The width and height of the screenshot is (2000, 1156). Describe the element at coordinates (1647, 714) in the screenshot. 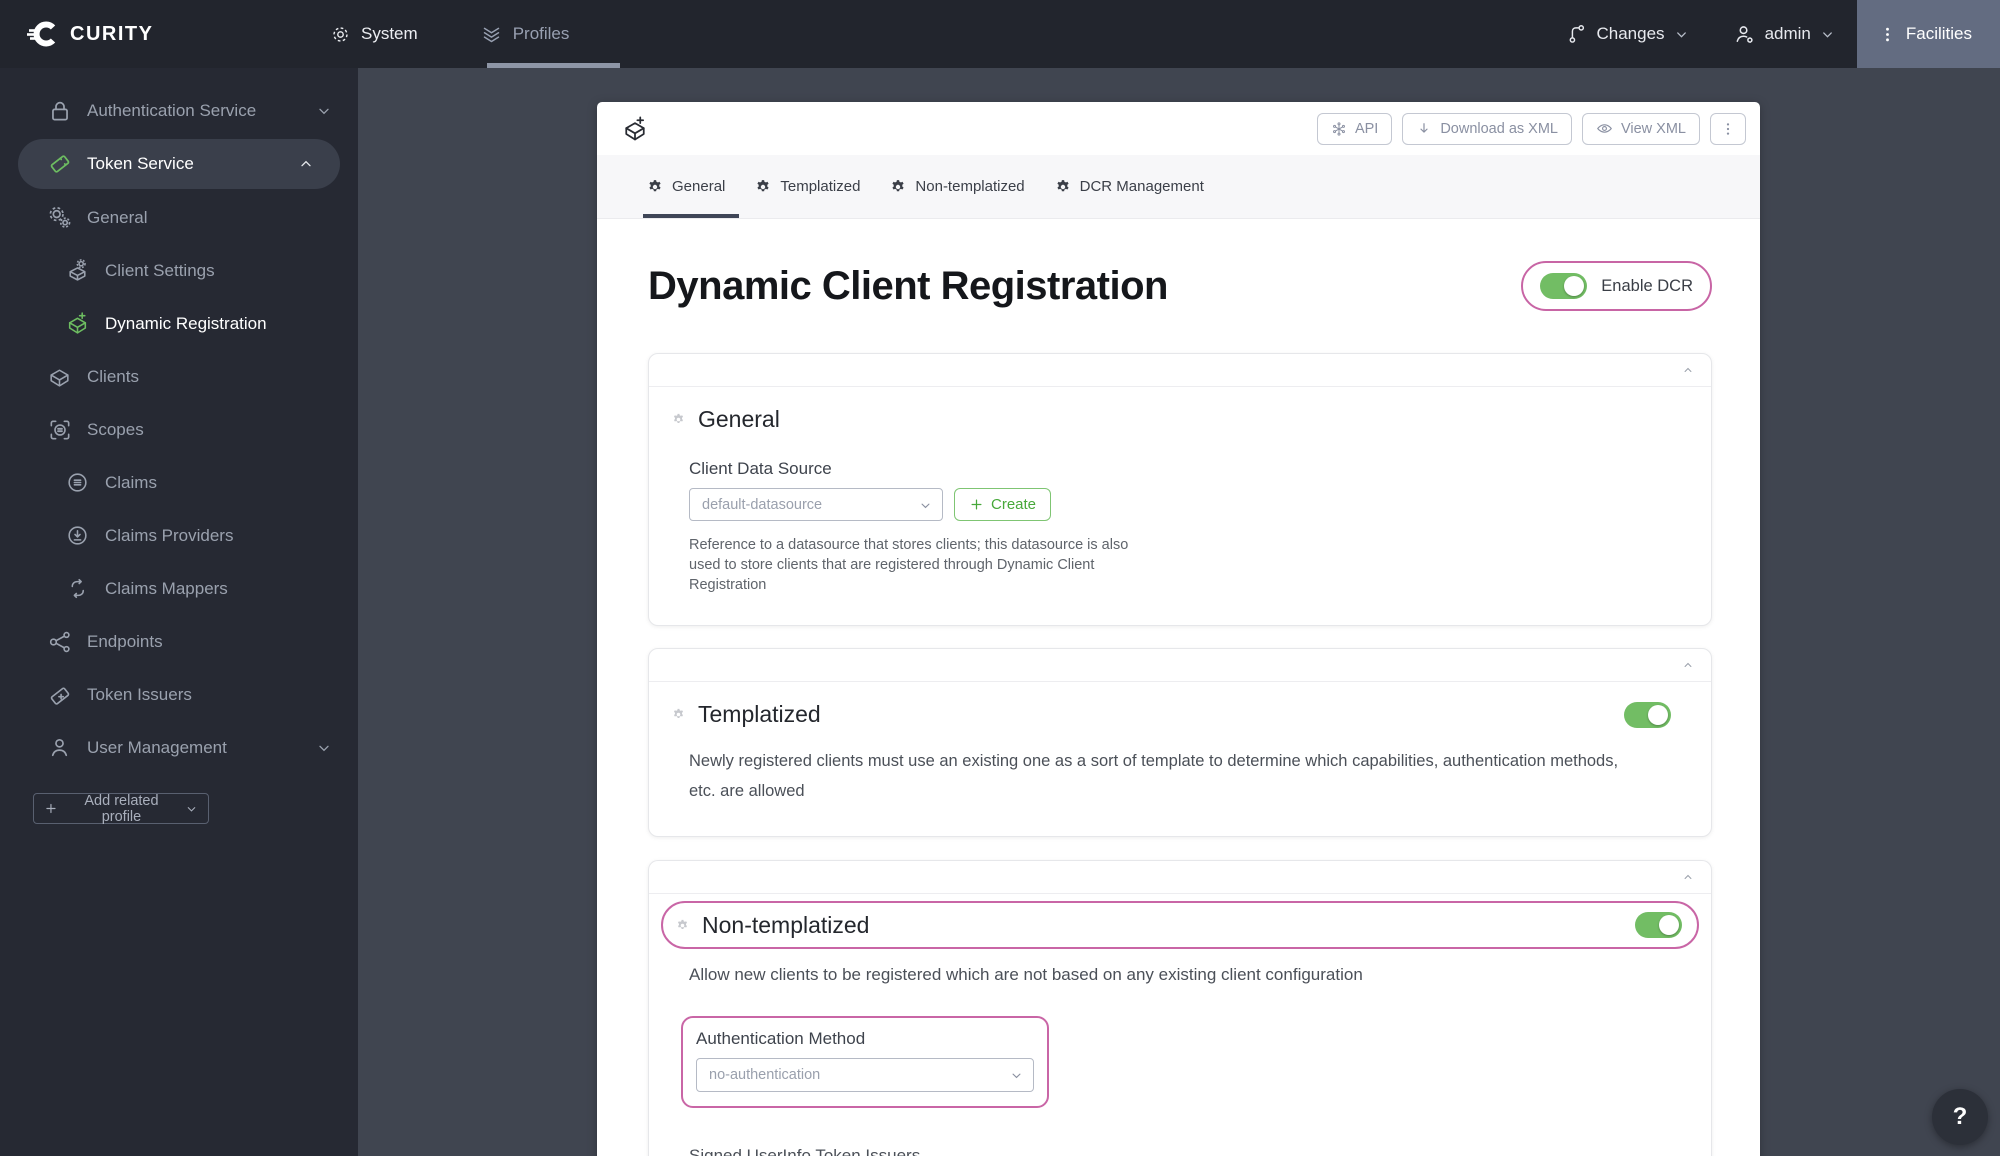

I see `templatized-toggle` at that location.